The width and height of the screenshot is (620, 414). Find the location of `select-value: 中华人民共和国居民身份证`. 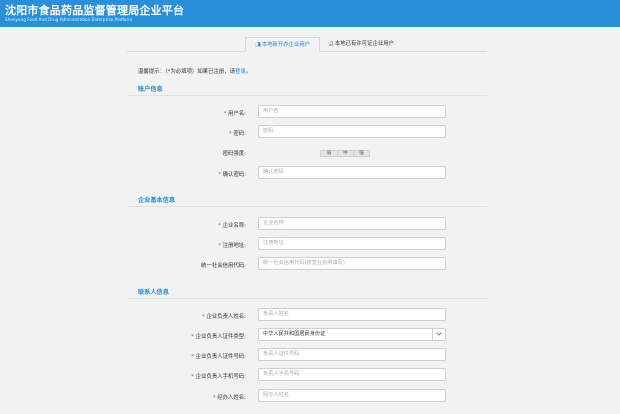

select-value: 中华人民共和国居民身份证 is located at coordinates (294, 334).